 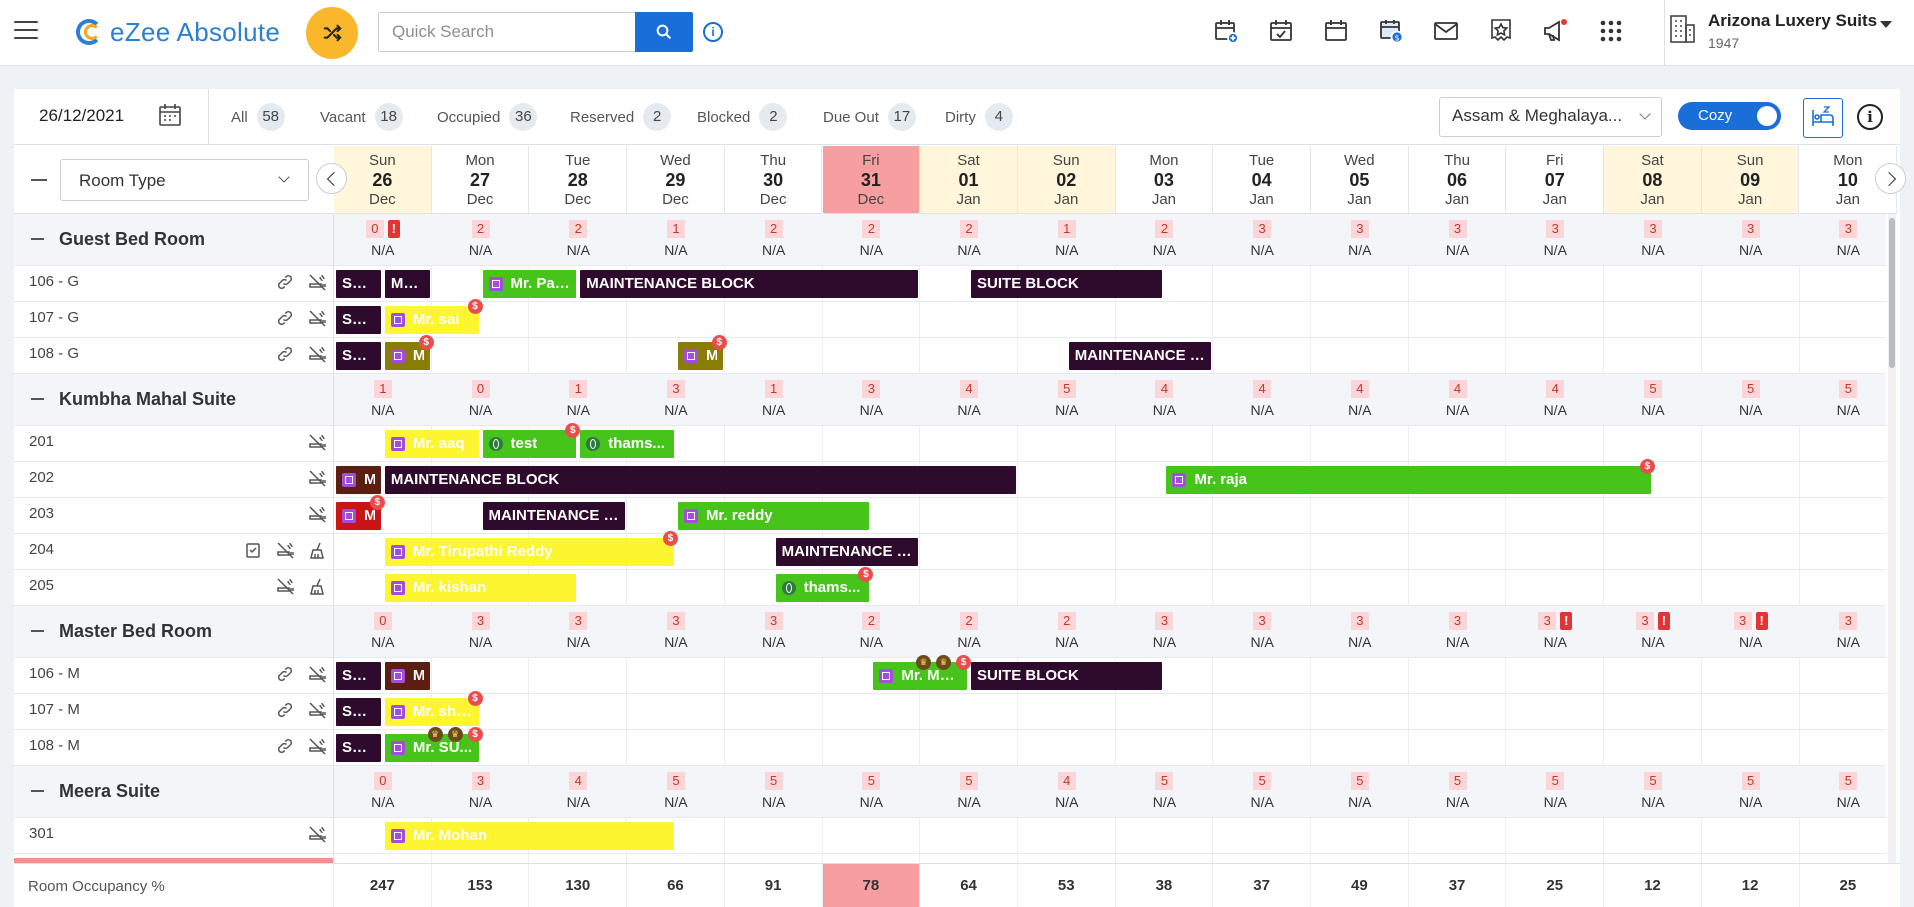 I want to click on availability-cell: 0! N/A, so click(x=383, y=239).